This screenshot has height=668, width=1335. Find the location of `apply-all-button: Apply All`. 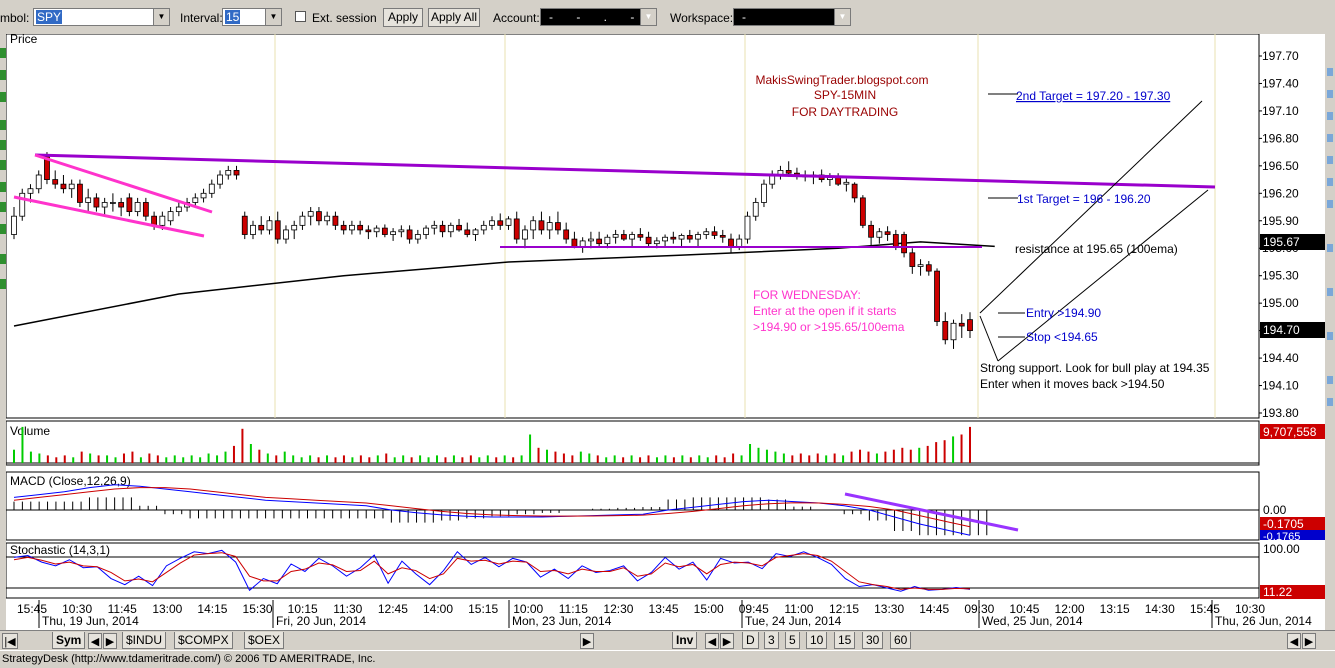

apply-all-button: Apply All is located at coordinates (454, 17).